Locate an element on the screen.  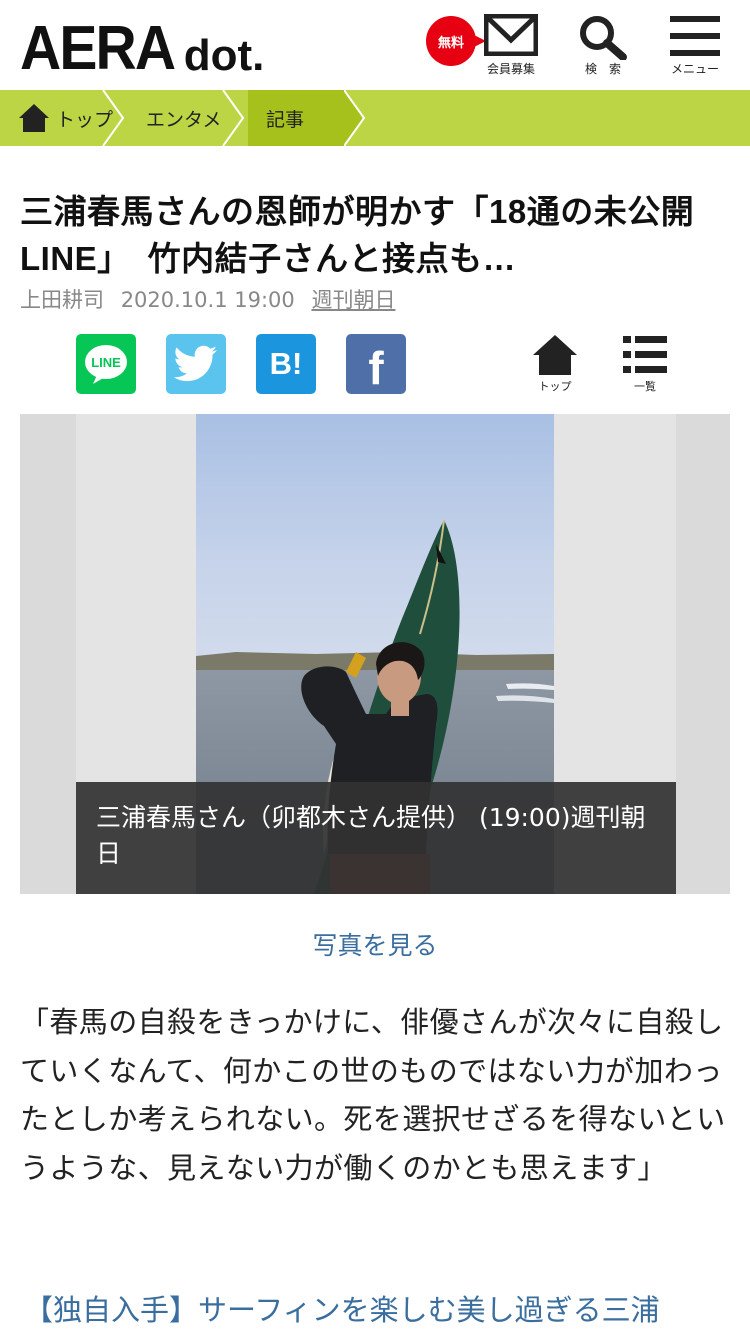
share-line-button: LINE is located at coordinates (106, 364).